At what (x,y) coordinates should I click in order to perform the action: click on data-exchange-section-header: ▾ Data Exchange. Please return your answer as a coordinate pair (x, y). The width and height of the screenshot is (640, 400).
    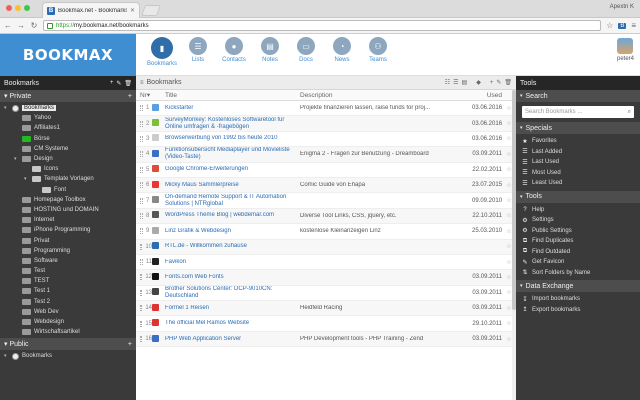
    Looking at the image, I should click on (578, 286).